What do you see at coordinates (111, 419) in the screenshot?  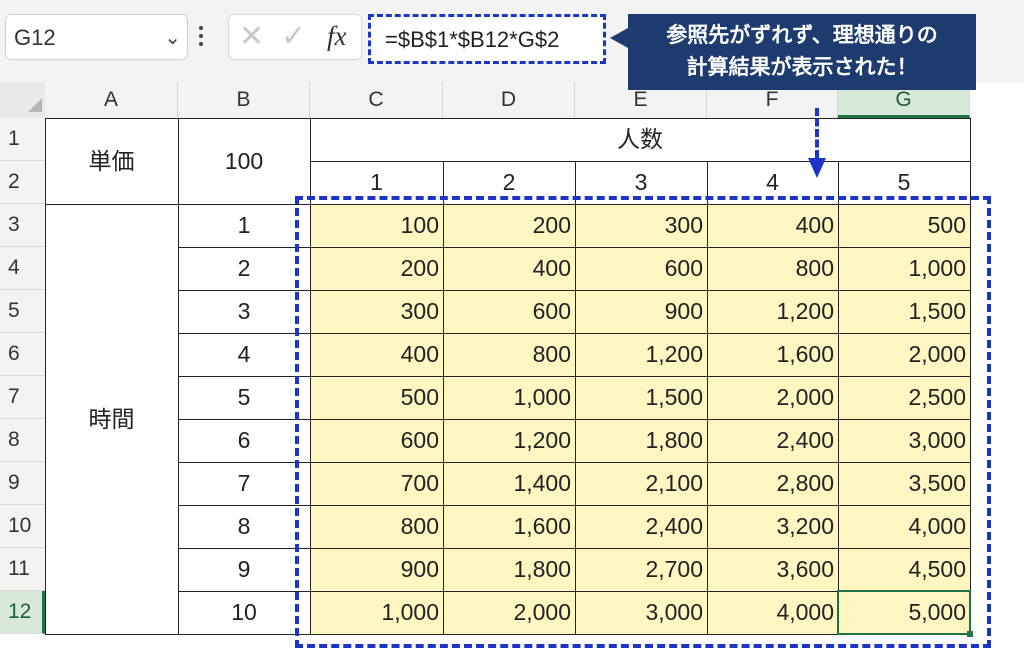 I see `time-label: 時間` at bounding box center [111, 419].